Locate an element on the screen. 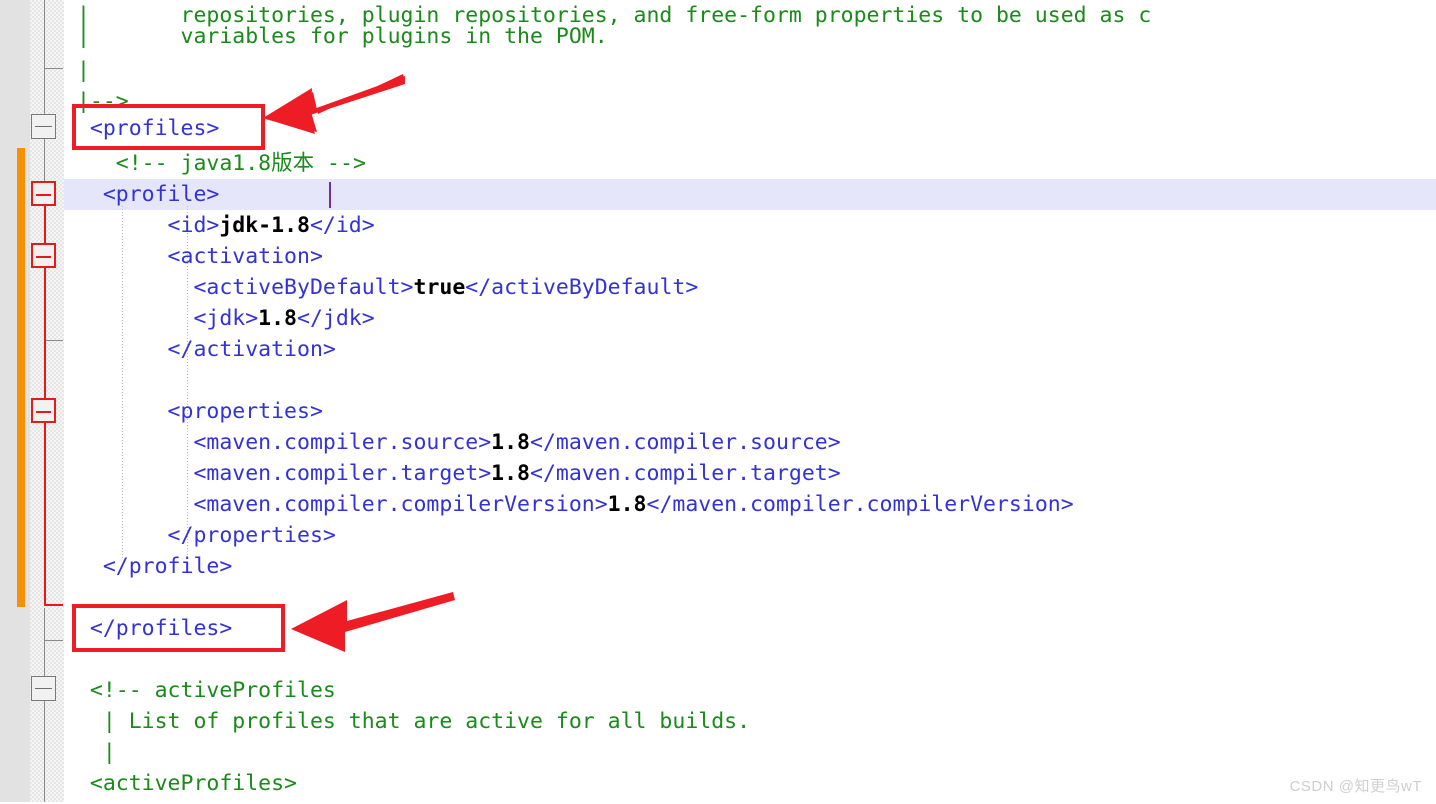 This screenshot has width=1436, height=804. code-line: <profile> is located at coordinates (142, 194).